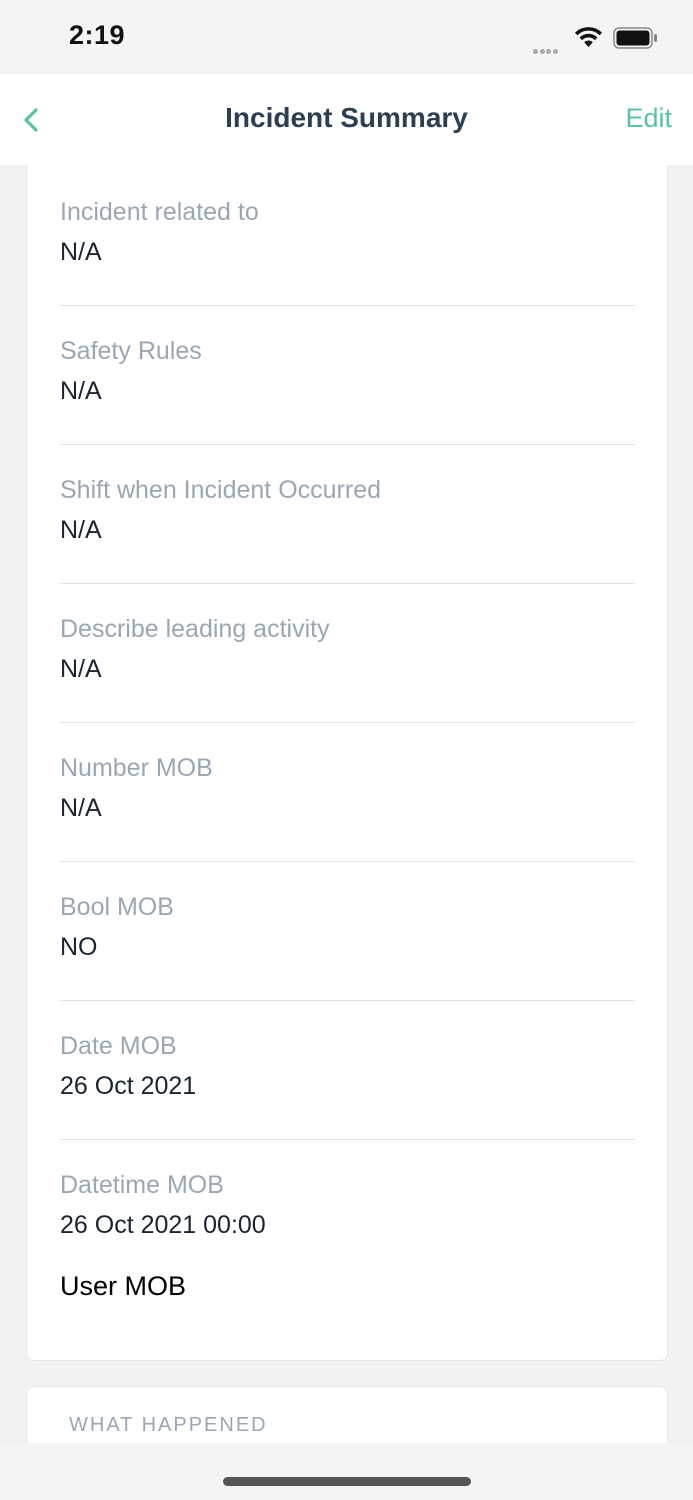 The height and width of the screenshot is (1500, 693). What do you see at coordinates (97, 35) in the screenshot?
I see `status-time: 2:19` at bounding box center [97, 35].